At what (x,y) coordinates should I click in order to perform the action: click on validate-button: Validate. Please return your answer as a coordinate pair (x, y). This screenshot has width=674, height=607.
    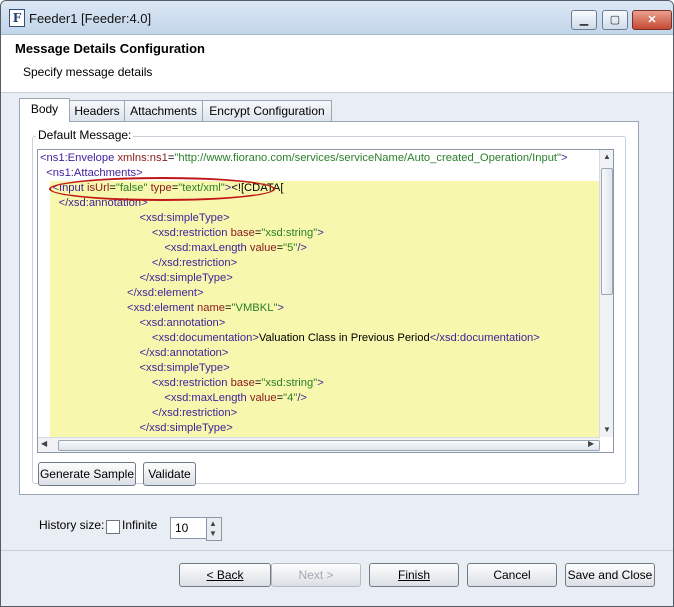
    Looking at the image, I should click on (169, 474).